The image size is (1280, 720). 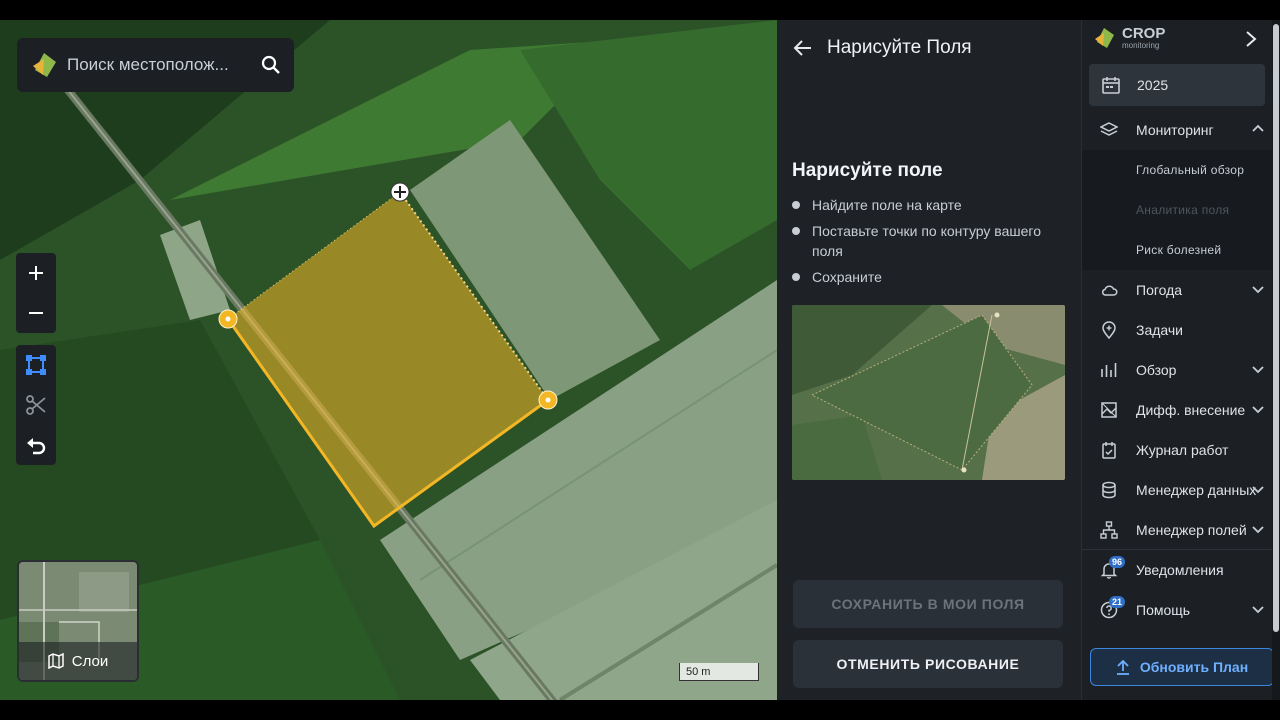 What do you see at coordinates (1109, 450) in the screenshot?
I see `checklist-icon` at bounding box center [1109, 450].